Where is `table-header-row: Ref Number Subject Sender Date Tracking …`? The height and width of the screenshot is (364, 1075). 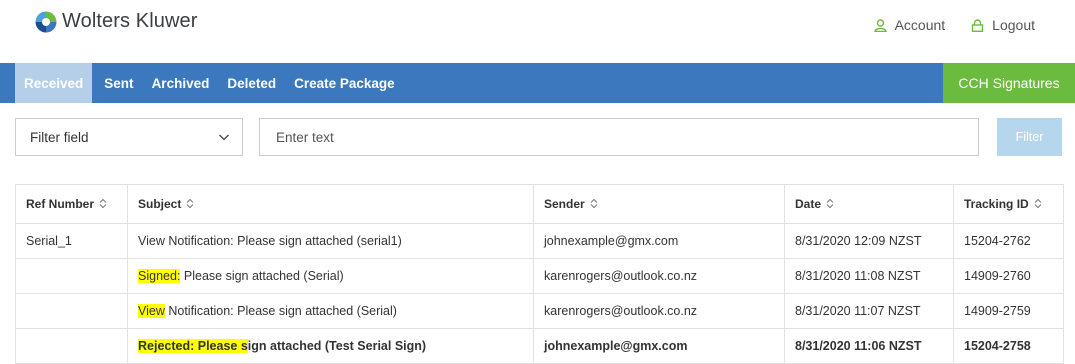
table-header-row: Ref Number Subject Sender Date Tracking … is located at coordinates (539, 204).